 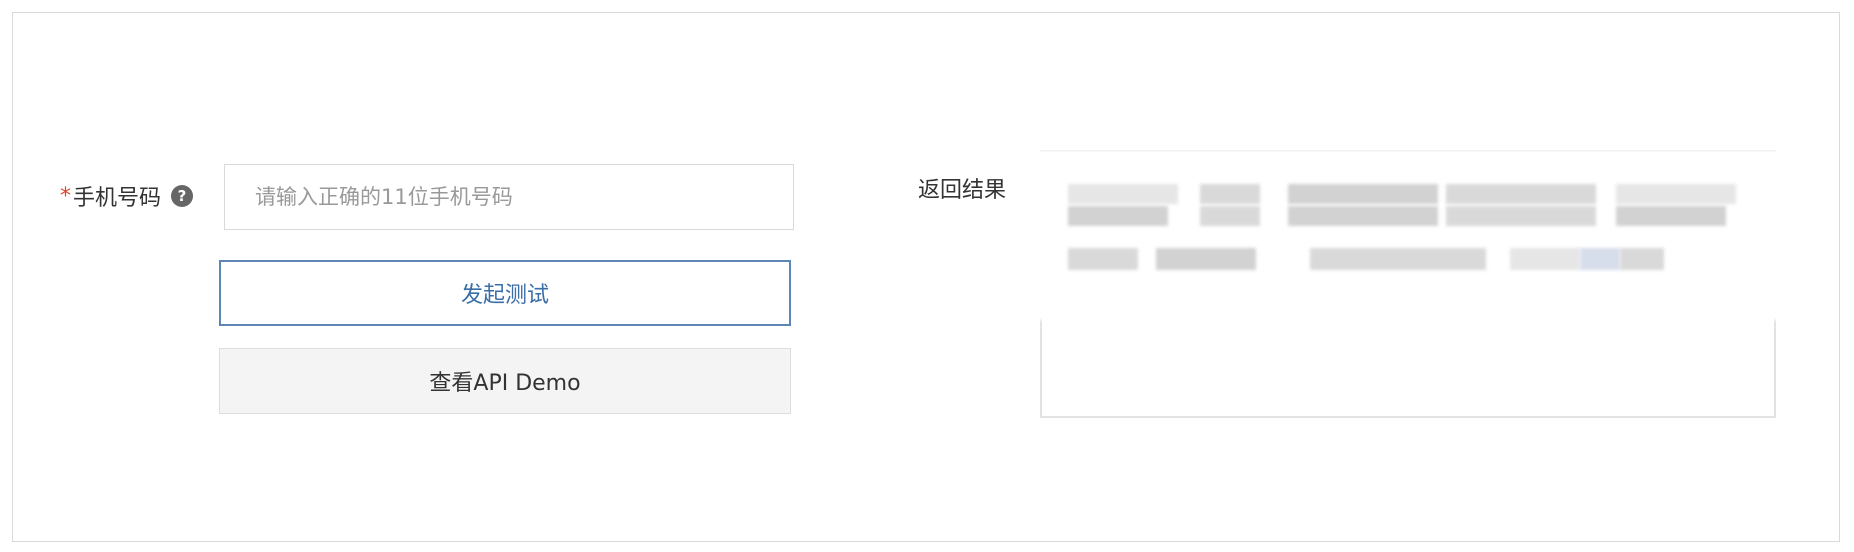 What do you see at coordinates (505, 293) in the screenshot?
I see `start-test-button: 发起测试` at bounding box center [505, 293].